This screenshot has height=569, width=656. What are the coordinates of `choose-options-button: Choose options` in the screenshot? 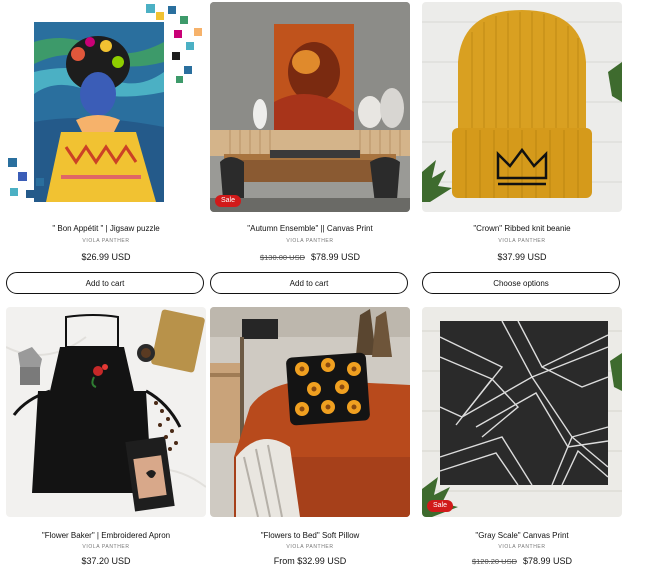 It's located at (521, 283).